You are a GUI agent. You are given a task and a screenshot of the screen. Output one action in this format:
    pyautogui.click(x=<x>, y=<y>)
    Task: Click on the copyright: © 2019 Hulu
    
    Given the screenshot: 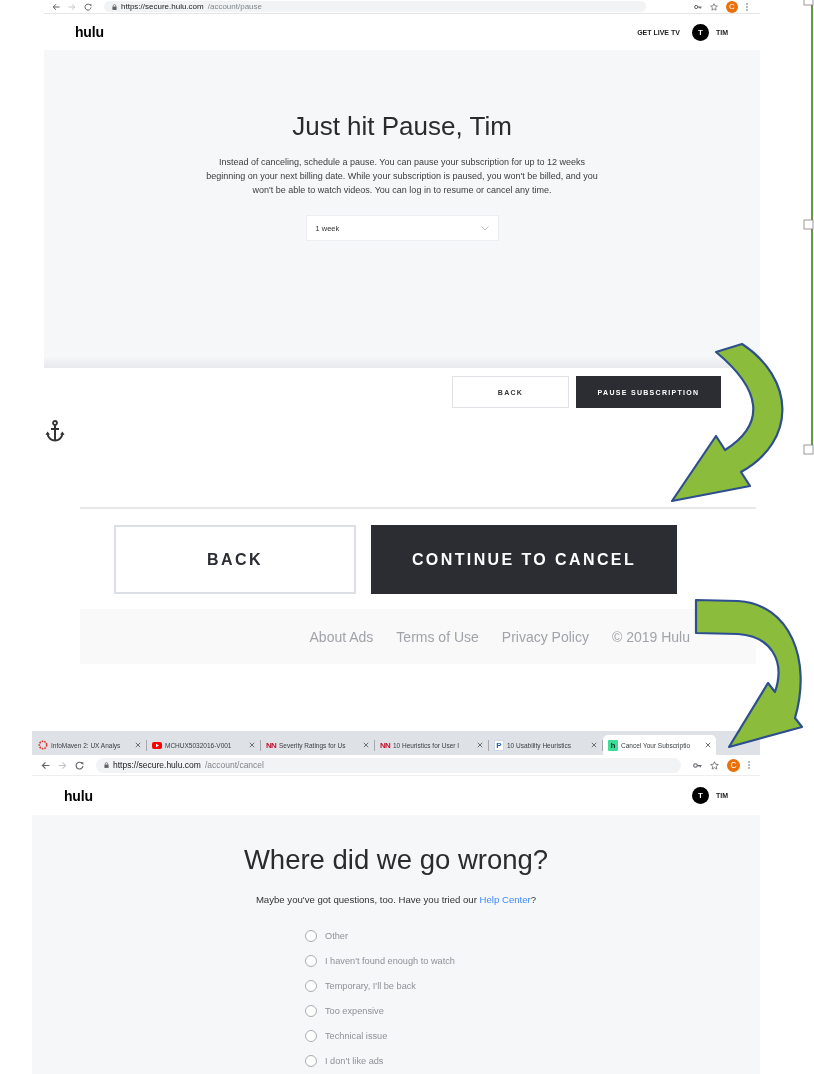 What is the action you would take?
    pyautogui.click(x=650, y=636)
    